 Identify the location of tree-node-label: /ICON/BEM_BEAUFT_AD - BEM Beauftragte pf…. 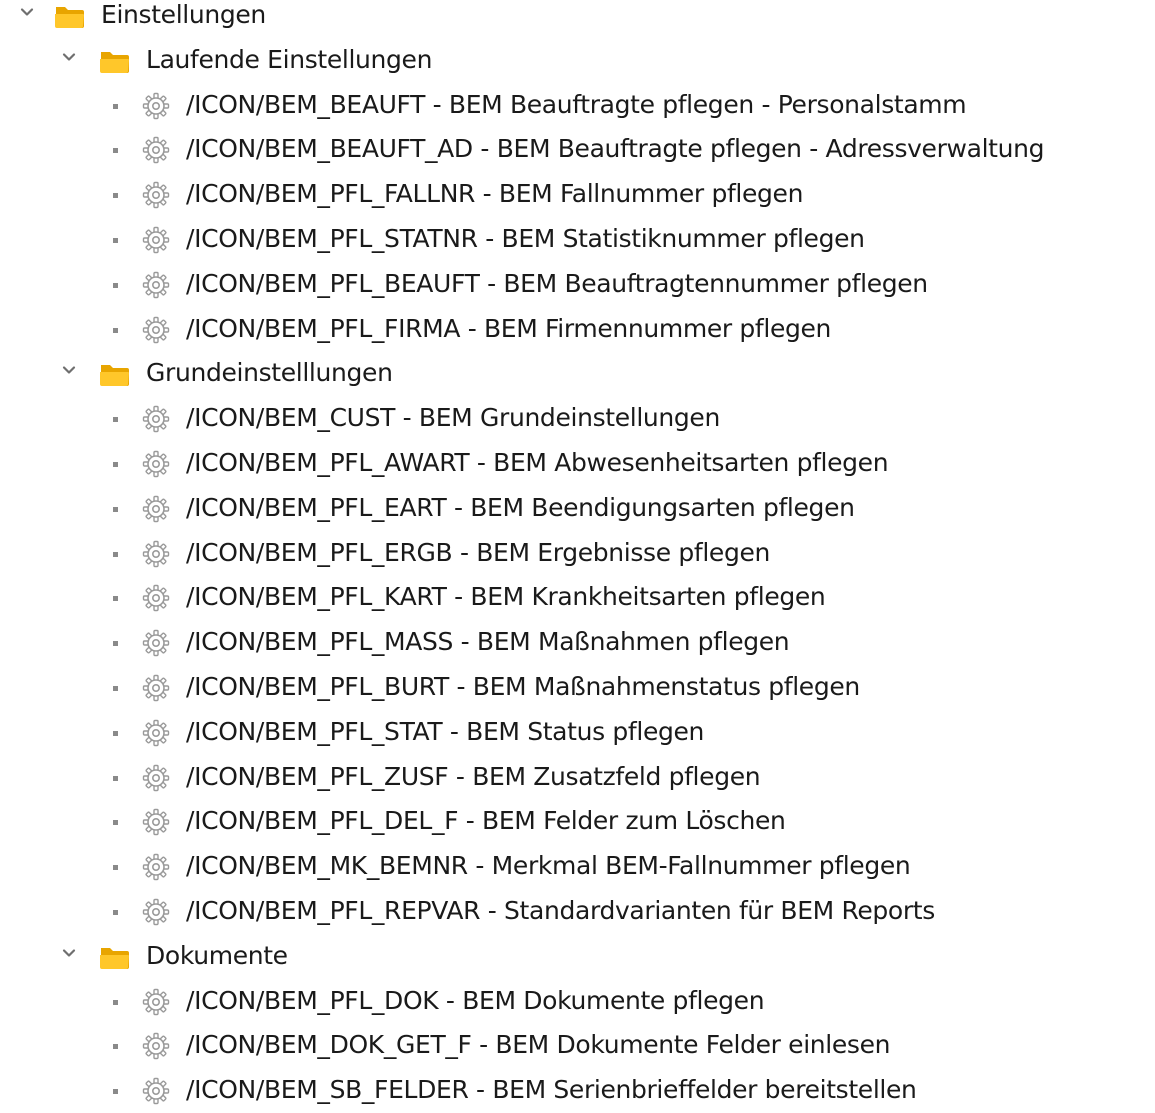
(615, 149).